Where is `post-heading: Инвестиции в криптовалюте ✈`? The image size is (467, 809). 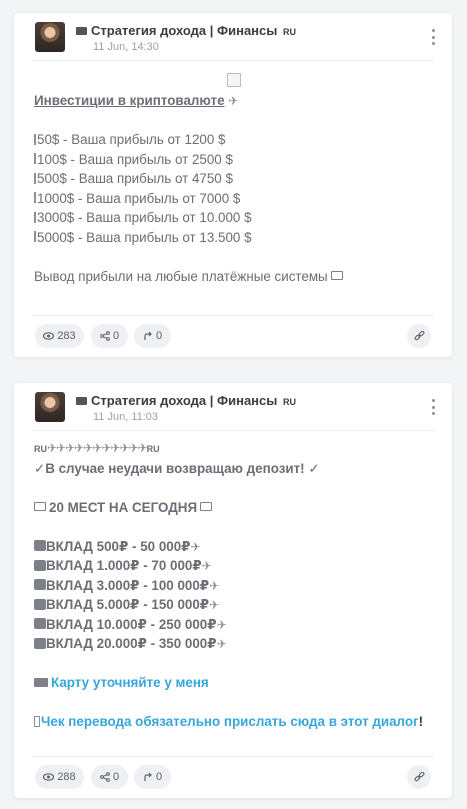 post-heading: Инвестиции в криптовалюте ✈ is located at coordinates (234, 101).